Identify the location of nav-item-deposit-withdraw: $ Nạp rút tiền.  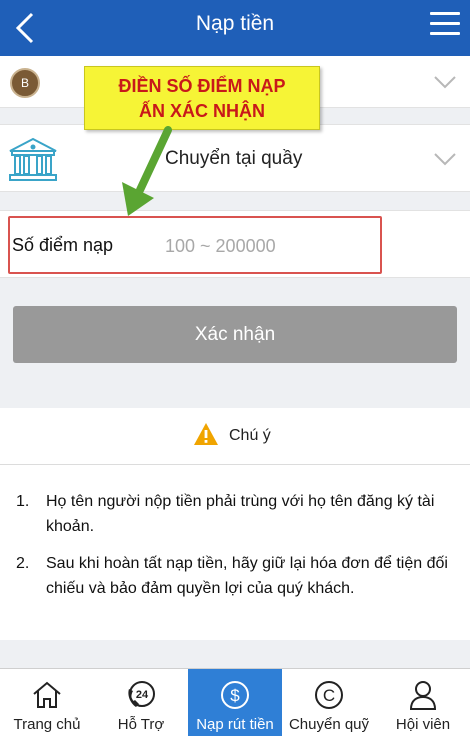
(235, 702).